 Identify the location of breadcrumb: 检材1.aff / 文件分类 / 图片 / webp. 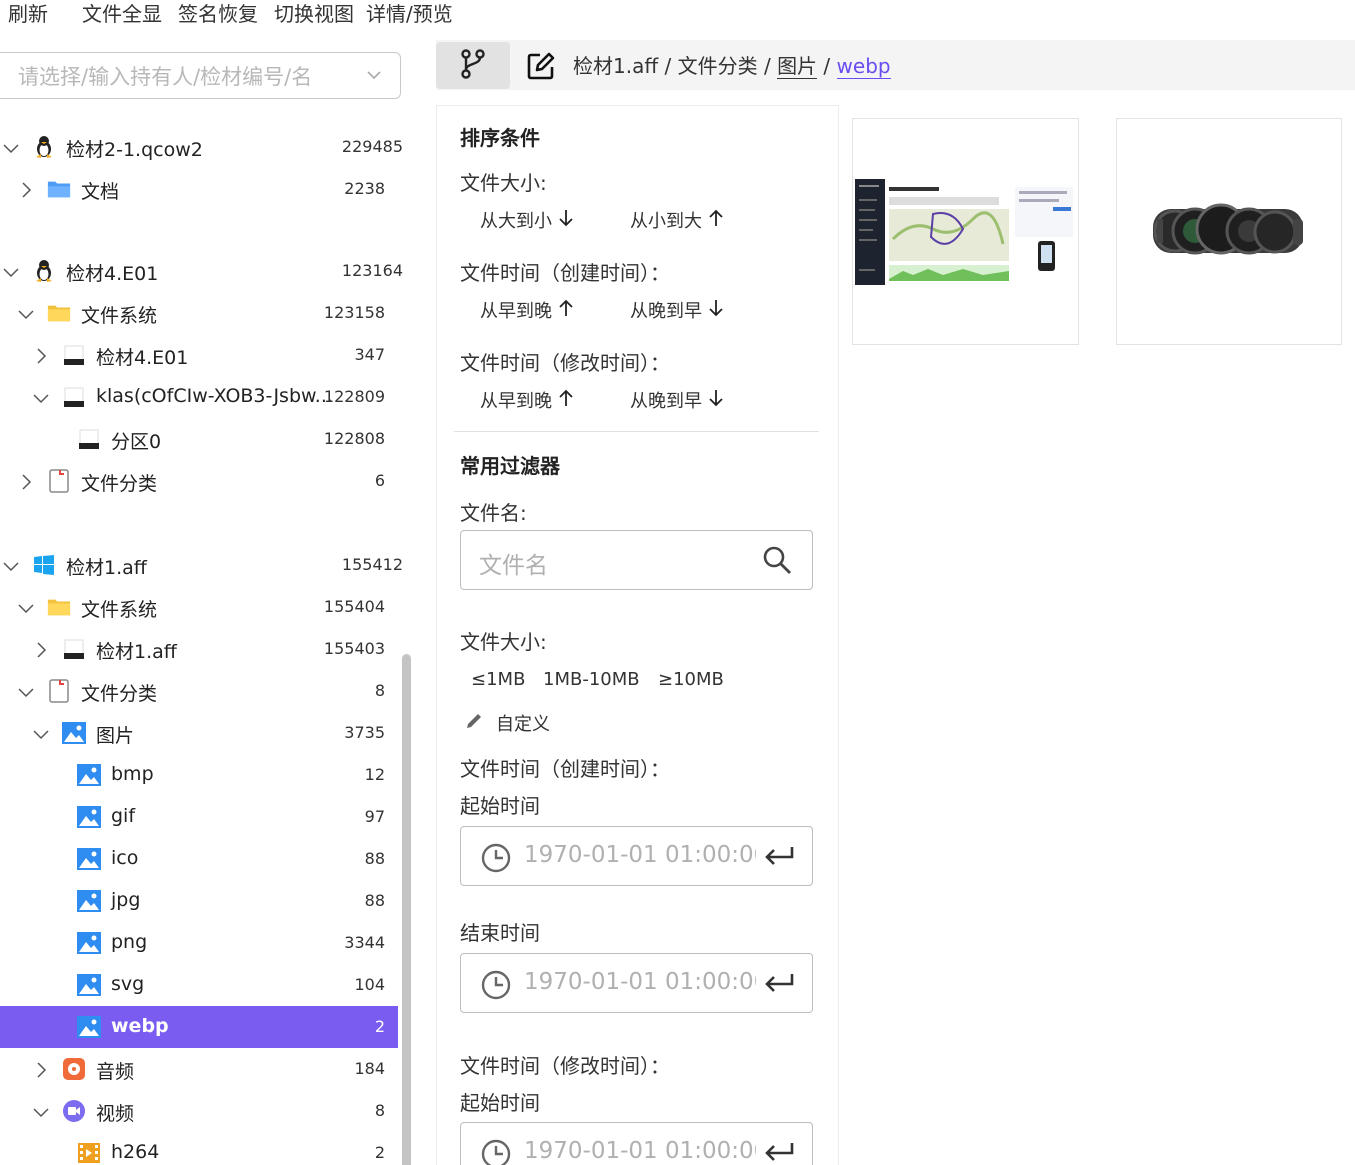
(732, 64).